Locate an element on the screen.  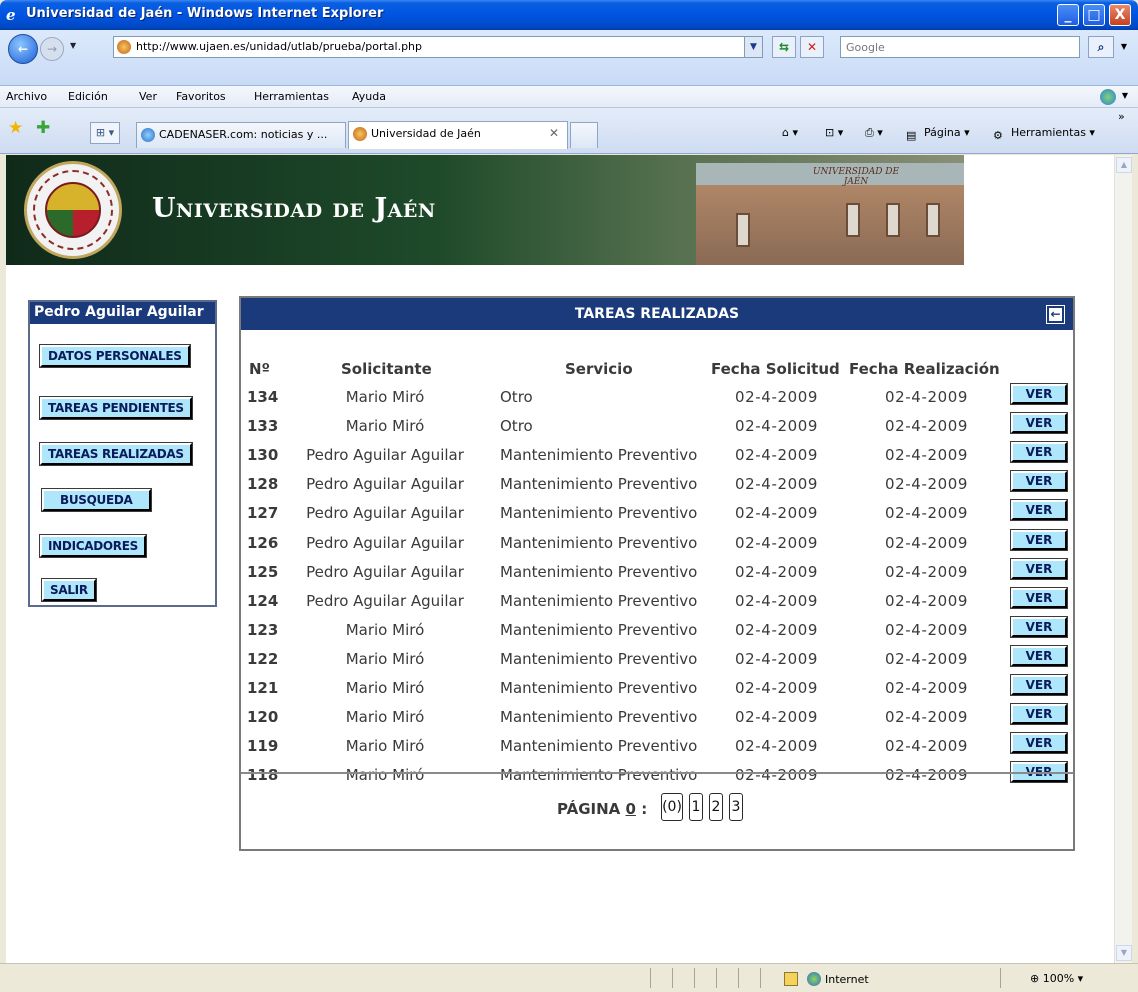
vertical-scrollbar: ▲ ▼ is located at coordinates (1123, 559).